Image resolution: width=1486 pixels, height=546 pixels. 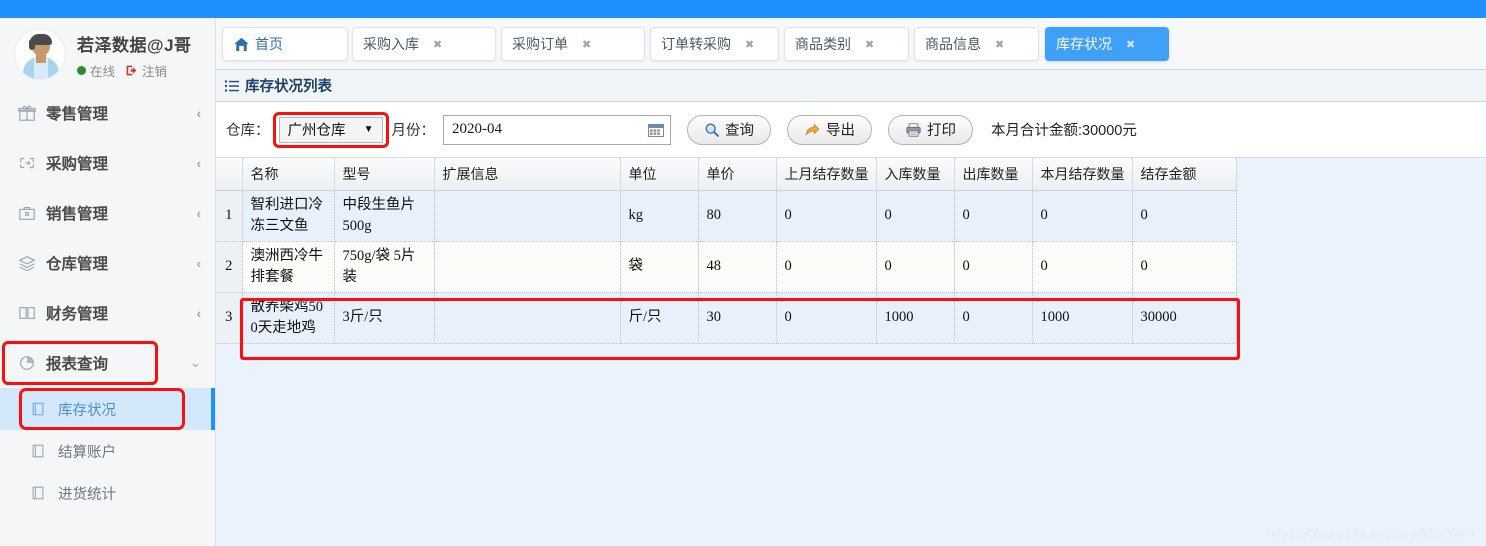 What do you see at coordinates (659, 216) in the screenshot?
I see `cell-unit: kg` at bounding box center [659, 216].